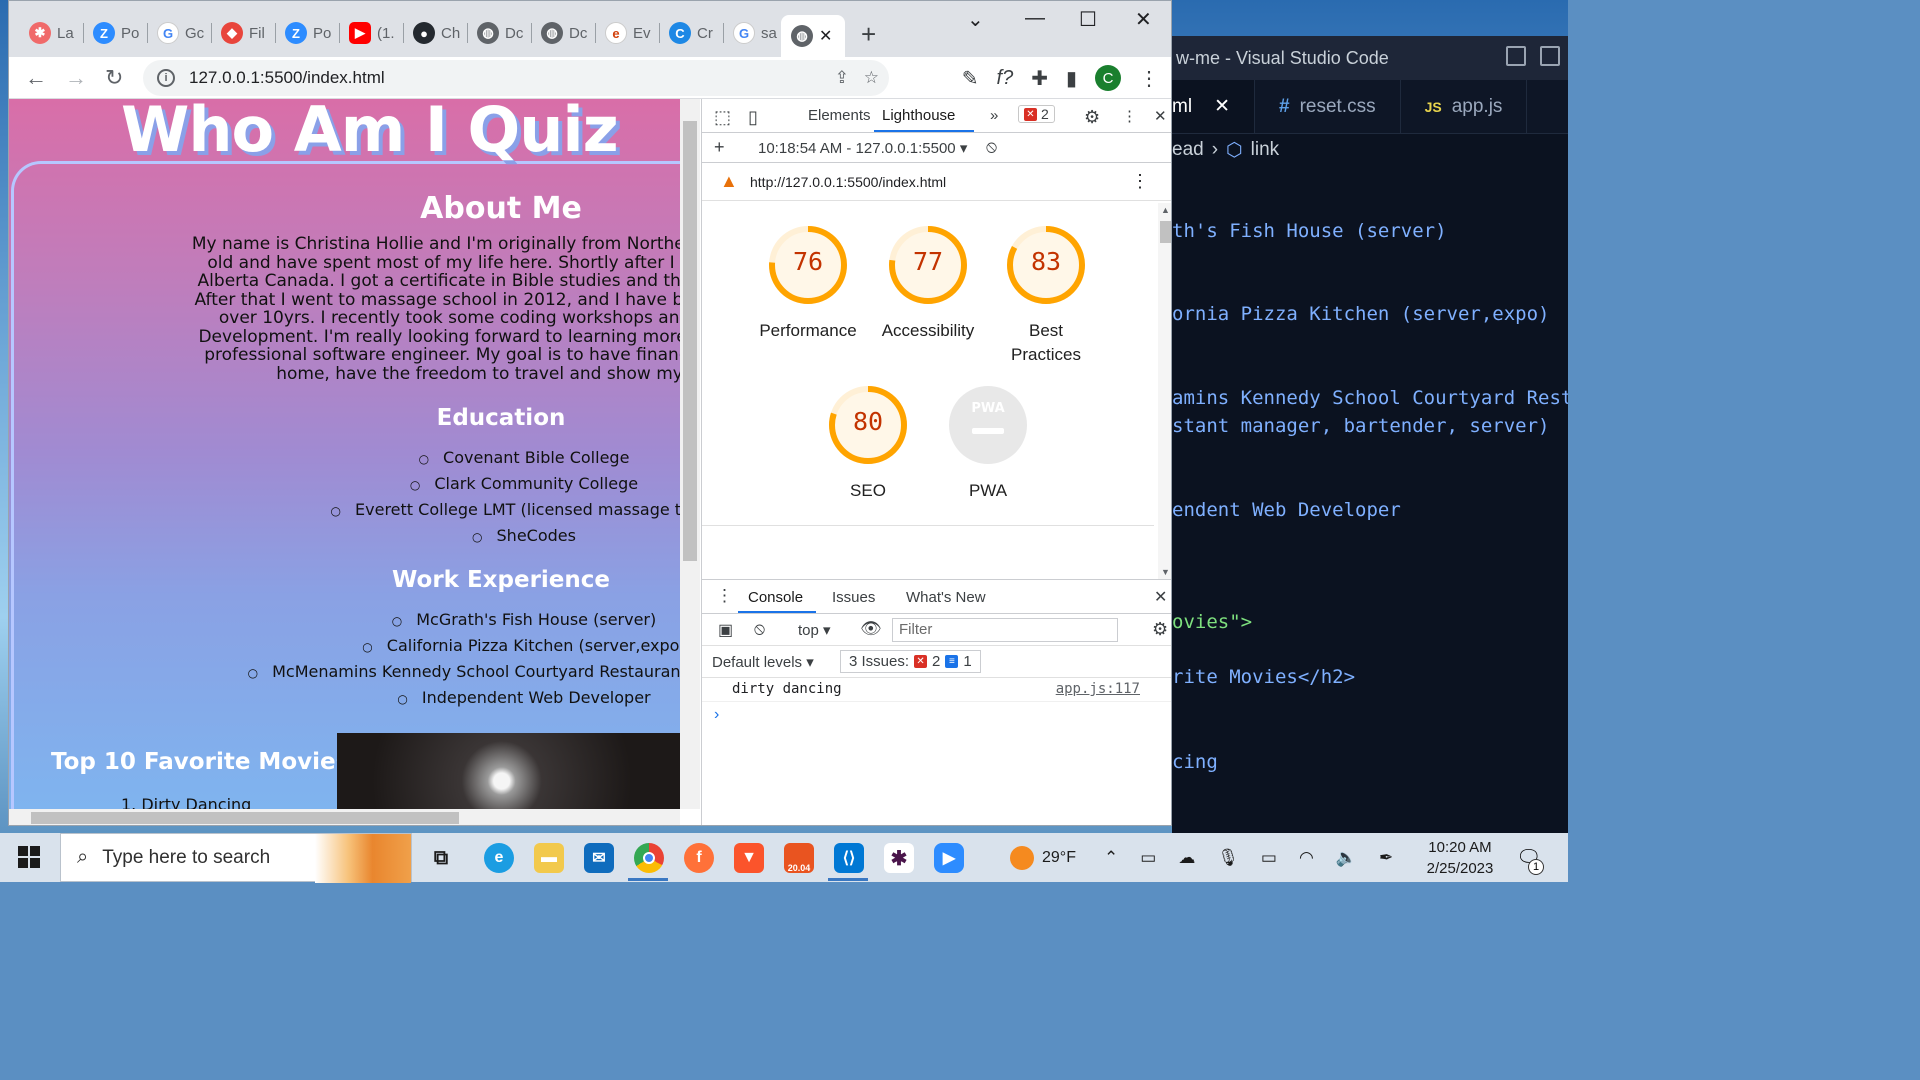 The width and height of the screenshot is (1920, 1080). Describe the element at coordinates (1464, 106) in the screenshot. I see `vscode-tab-app-js: JS app.js` at that location.